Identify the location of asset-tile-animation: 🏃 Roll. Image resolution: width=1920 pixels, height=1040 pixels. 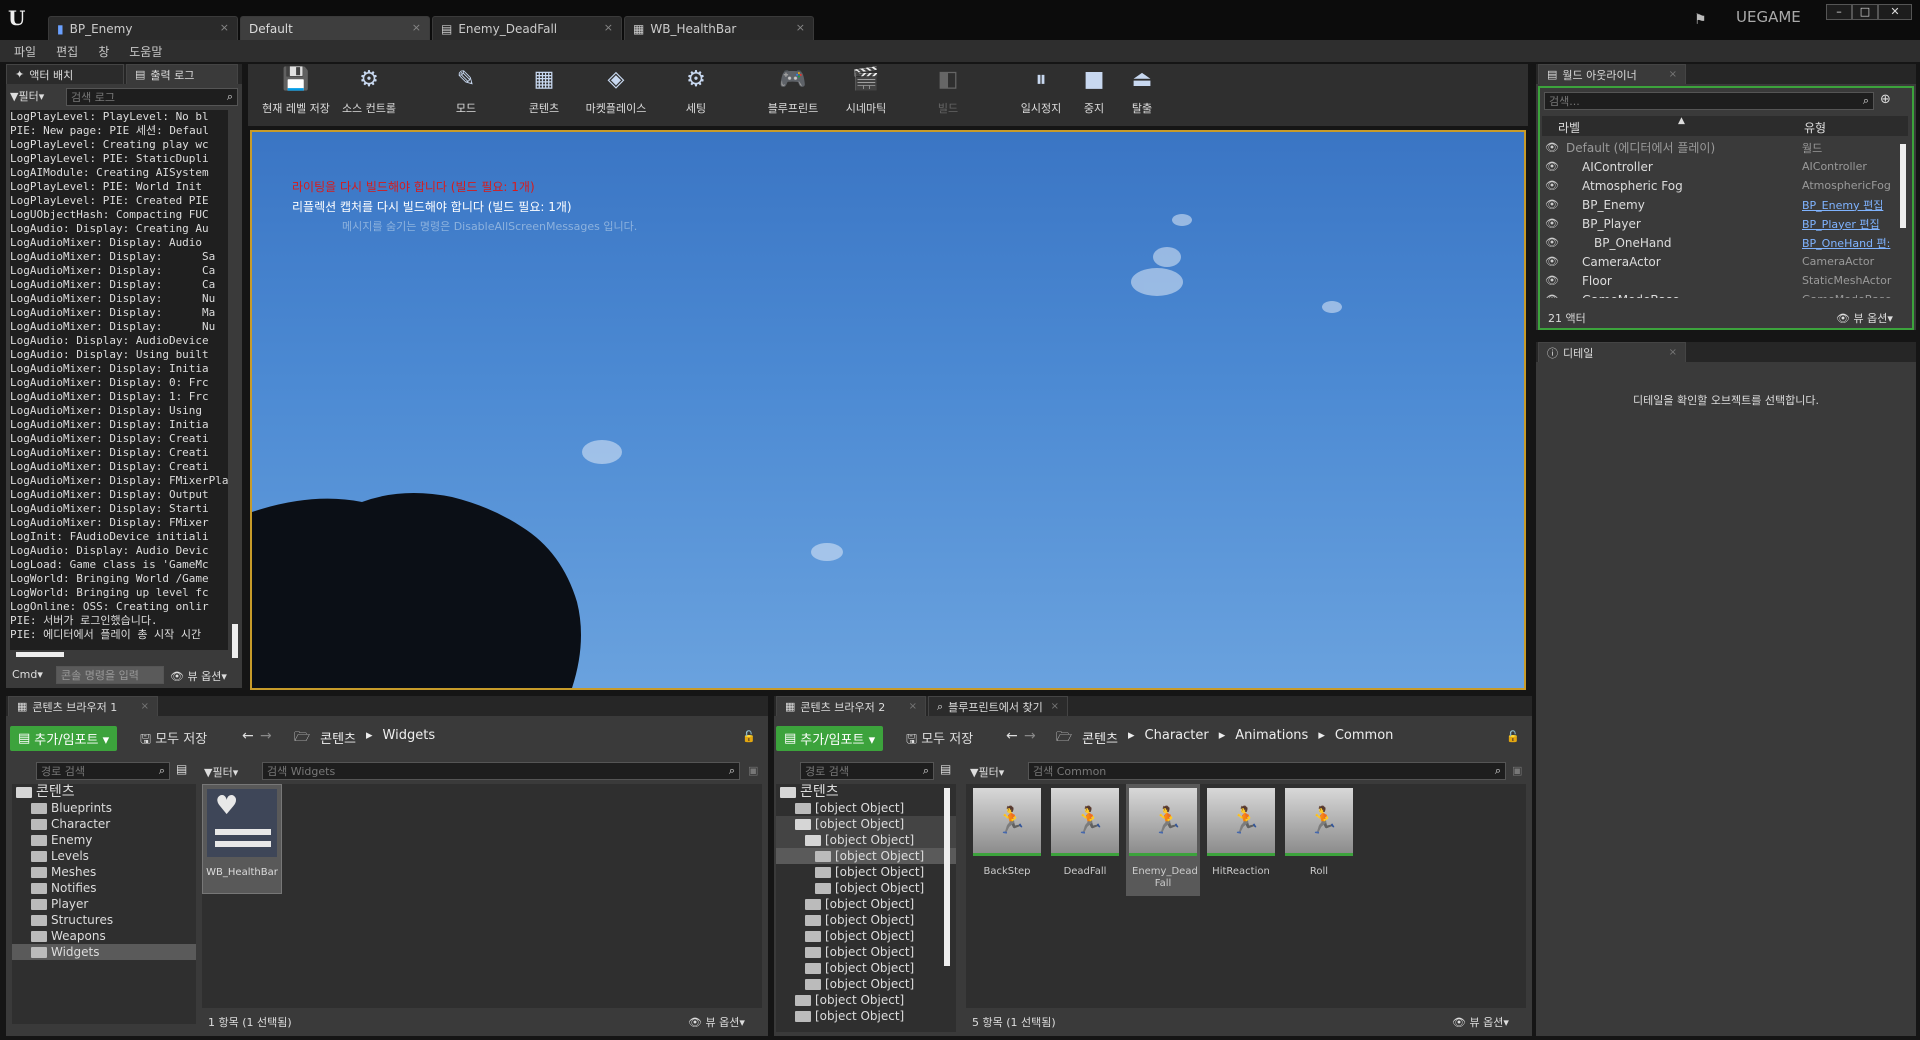
(1319, 834).